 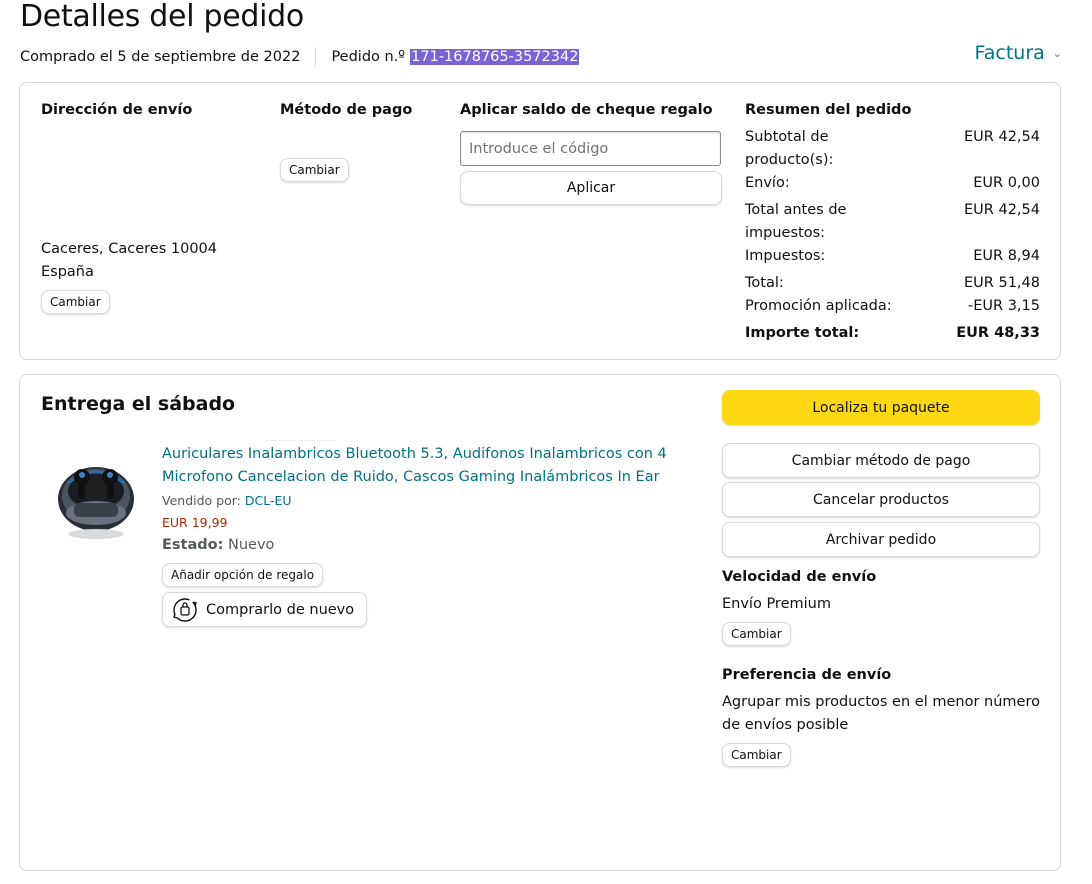 I want to click on product-price: EUR 19,99, so click(x=195, y=522).